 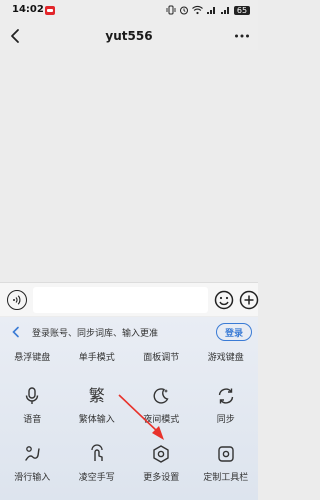 I want to click on settings-row-top: 悬浮键盘 单手模式 面板调节 游戏键盘, so click(x=129, y=356).